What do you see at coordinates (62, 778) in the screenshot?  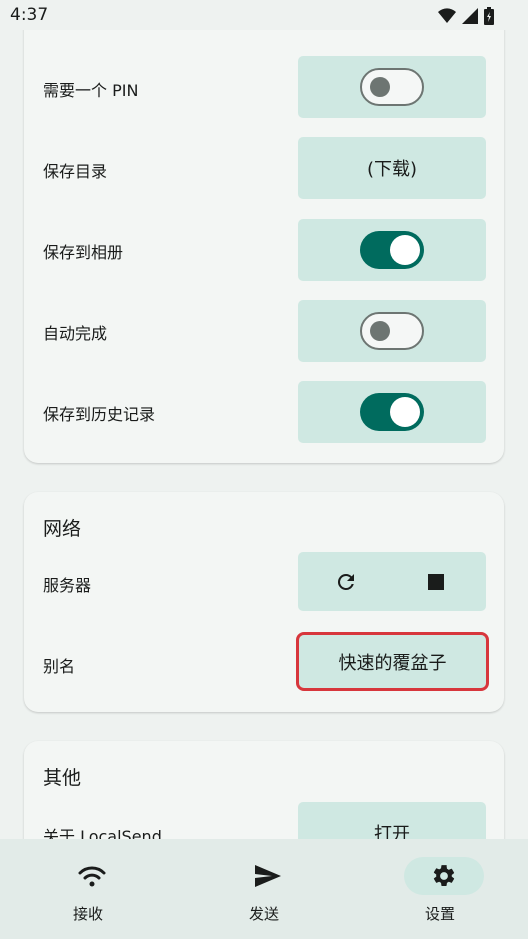 I see `other-title: 其他` at bounding box center [62, 778].